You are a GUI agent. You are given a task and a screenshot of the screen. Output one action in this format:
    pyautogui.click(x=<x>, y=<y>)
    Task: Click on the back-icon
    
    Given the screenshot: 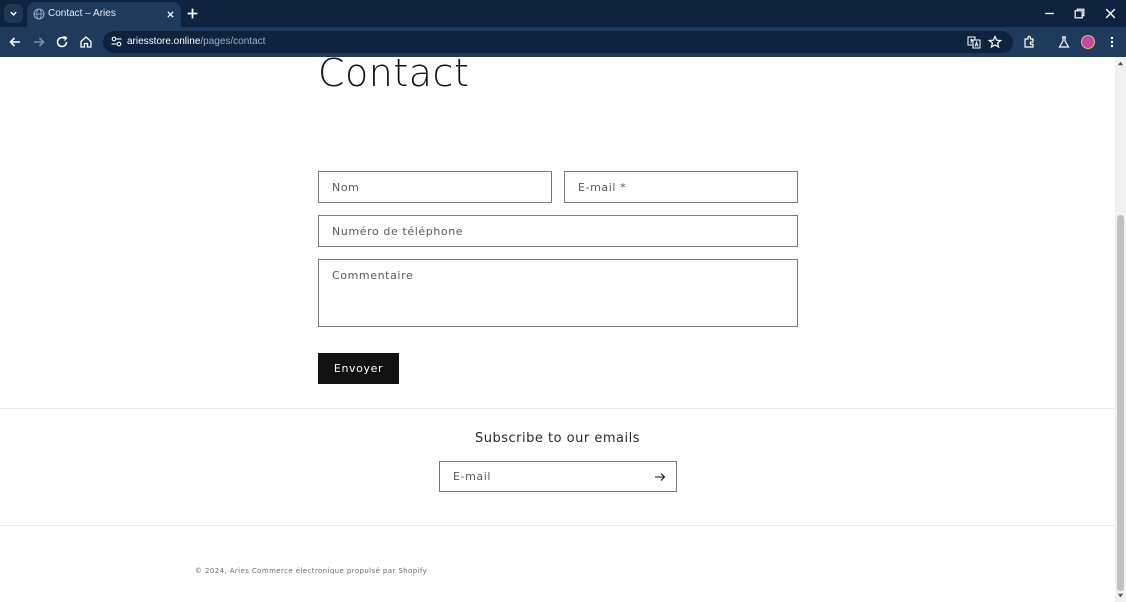 What is the action you would take?
    pyautogui.click(x=15, y=42)
    